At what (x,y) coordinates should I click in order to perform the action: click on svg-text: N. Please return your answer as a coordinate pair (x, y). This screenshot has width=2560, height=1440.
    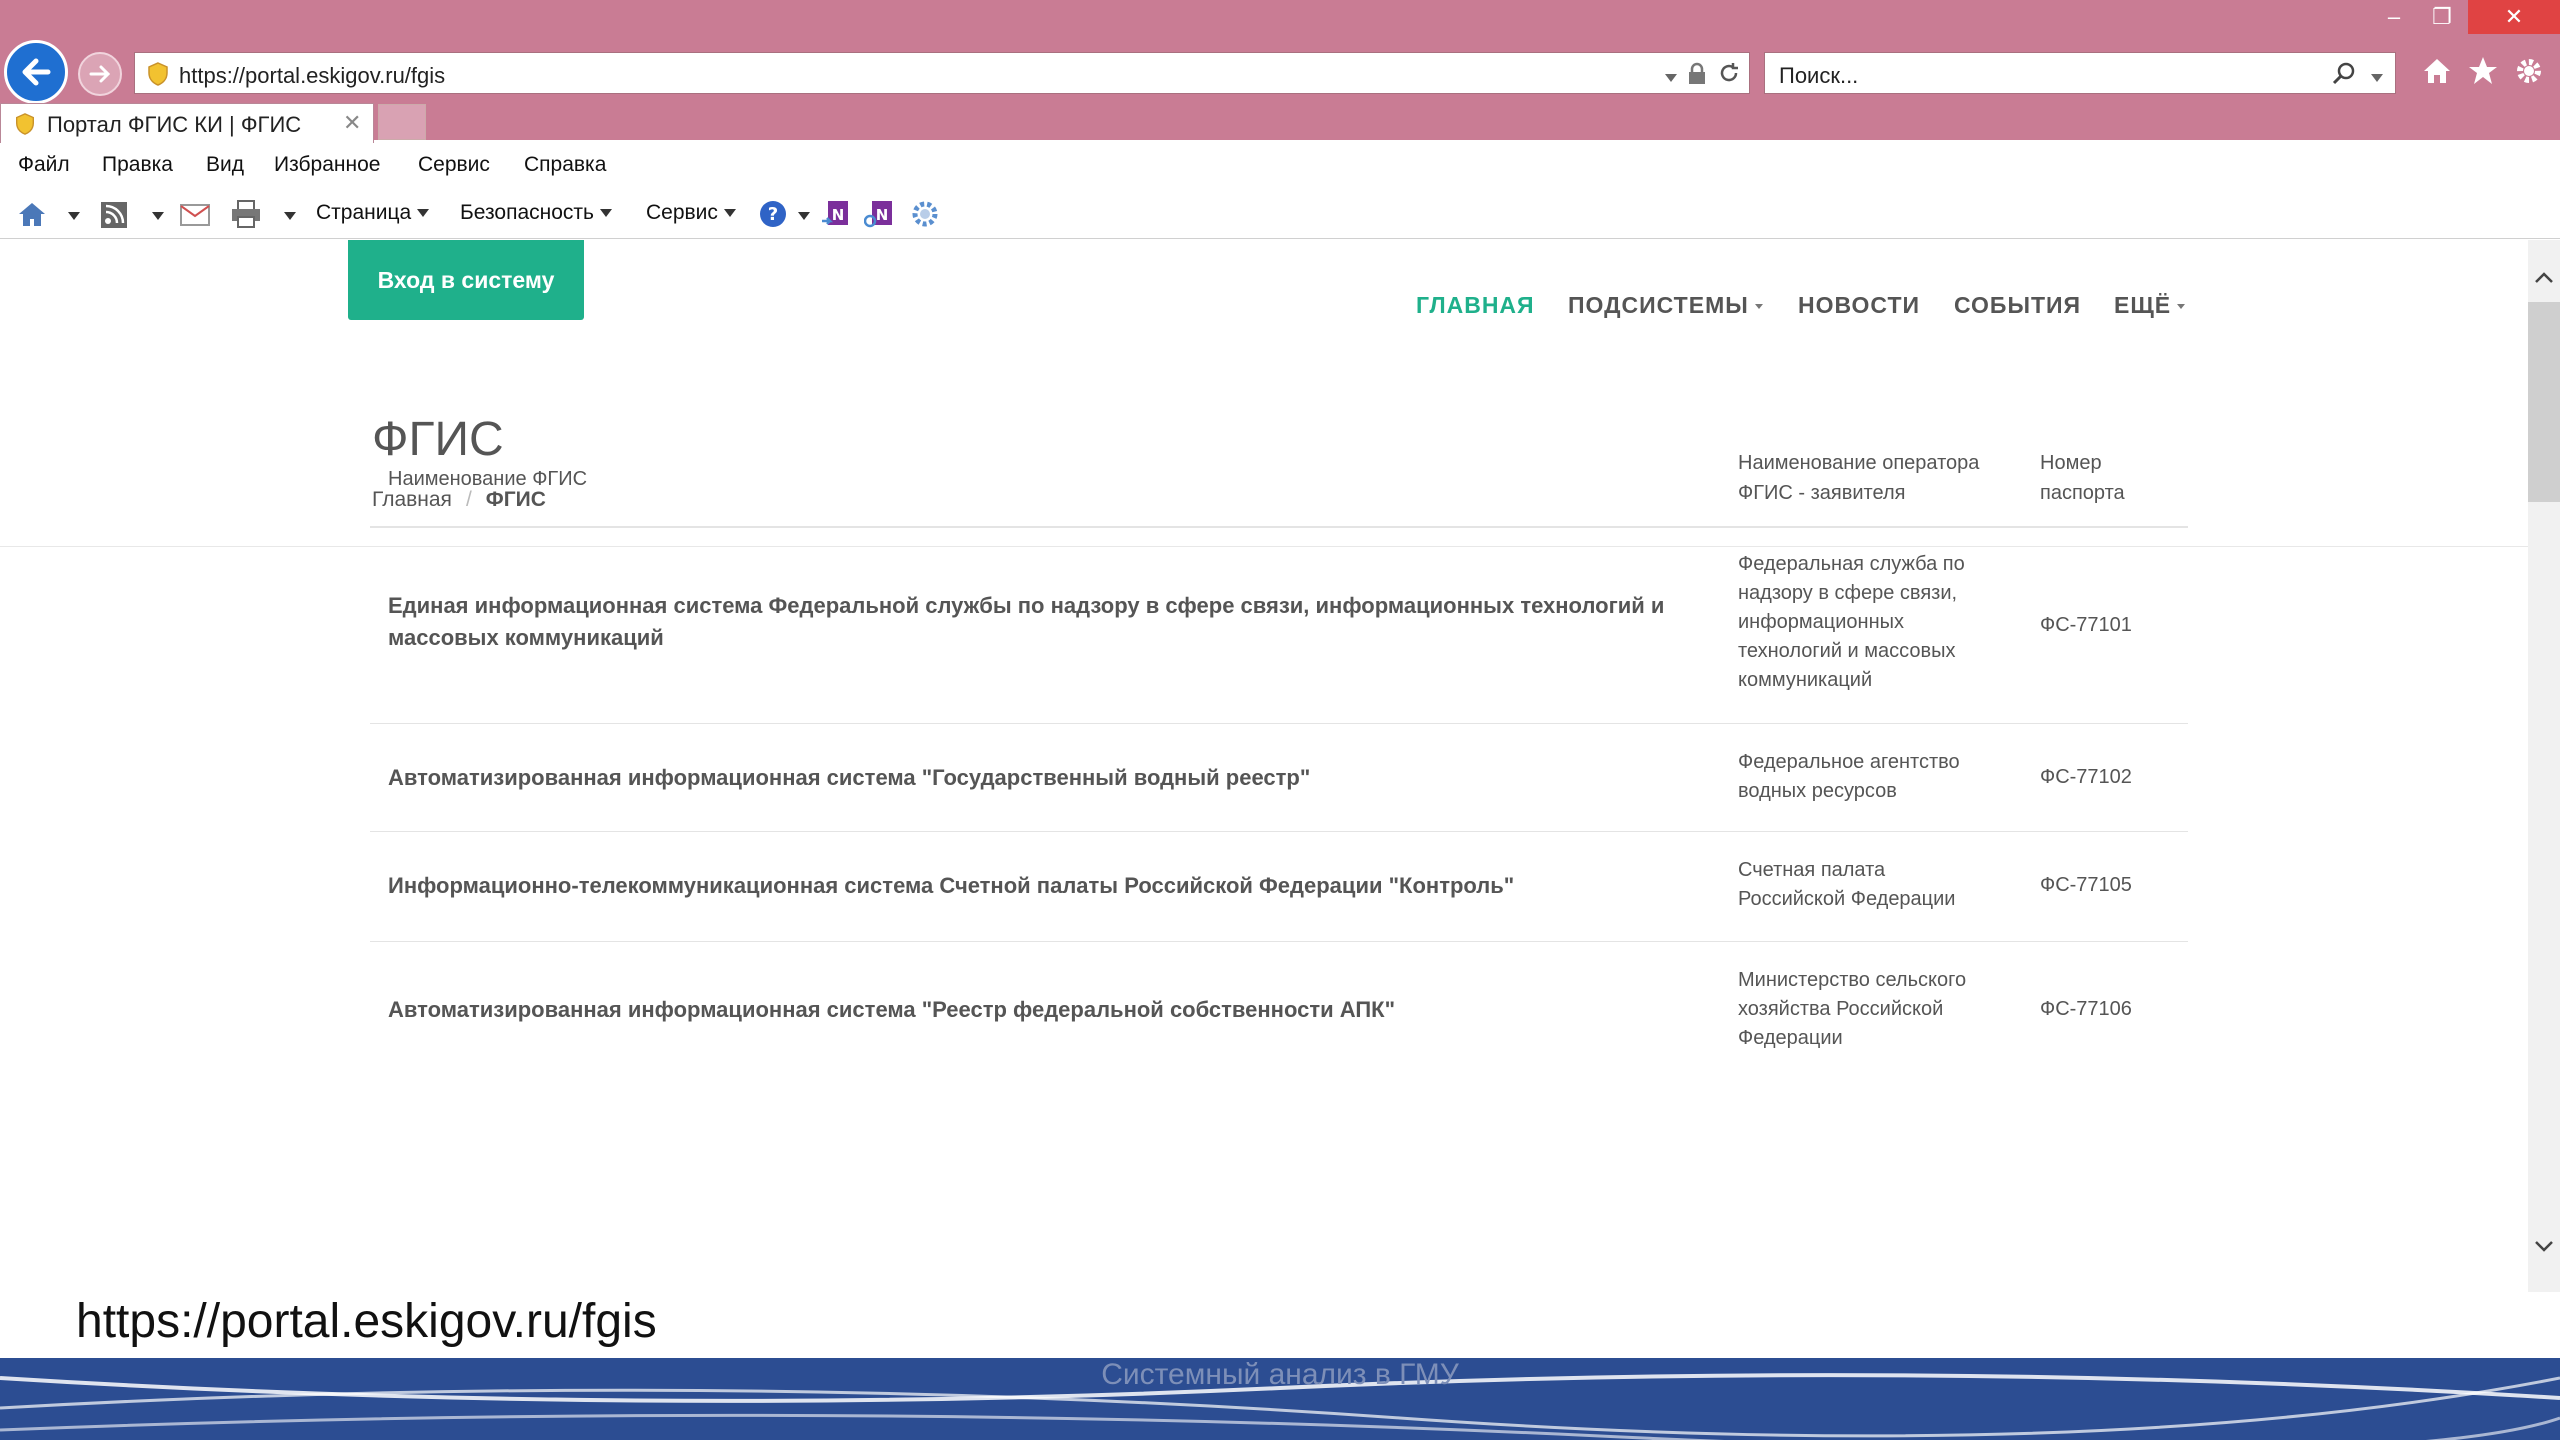
    Looking at the image, I should click on (882, 215).